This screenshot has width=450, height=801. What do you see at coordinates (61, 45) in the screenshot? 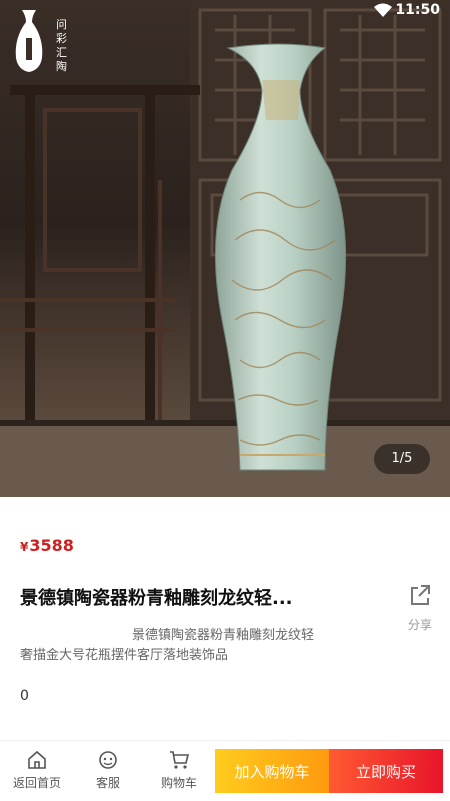
I see `brand-name: 问彩汇陶` at bounding box center [61, 45].